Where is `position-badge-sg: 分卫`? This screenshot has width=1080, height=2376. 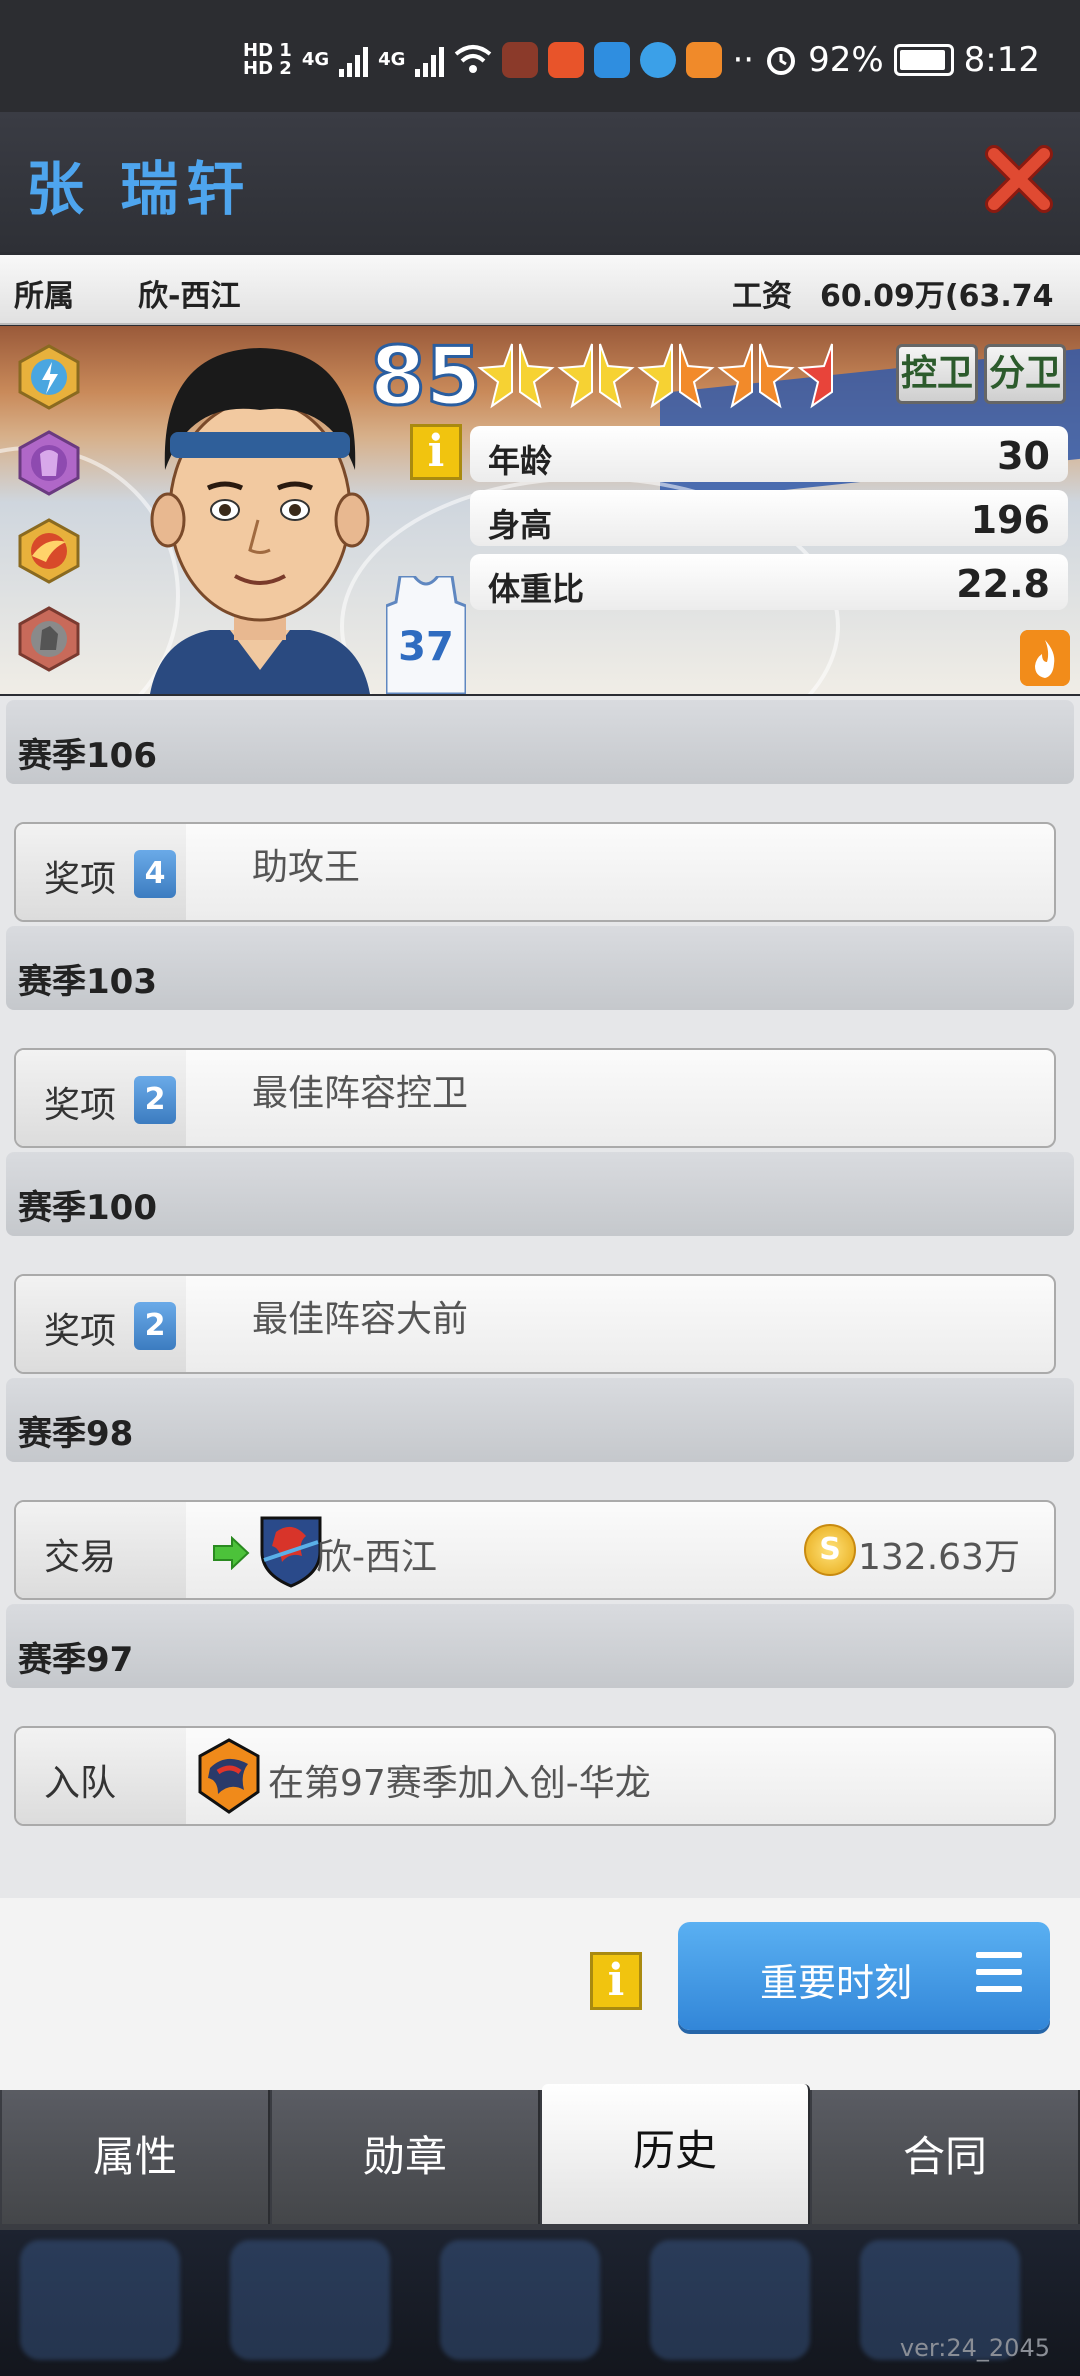
position-badge-sg: 分卫 is located at coordinates (1025, 374).